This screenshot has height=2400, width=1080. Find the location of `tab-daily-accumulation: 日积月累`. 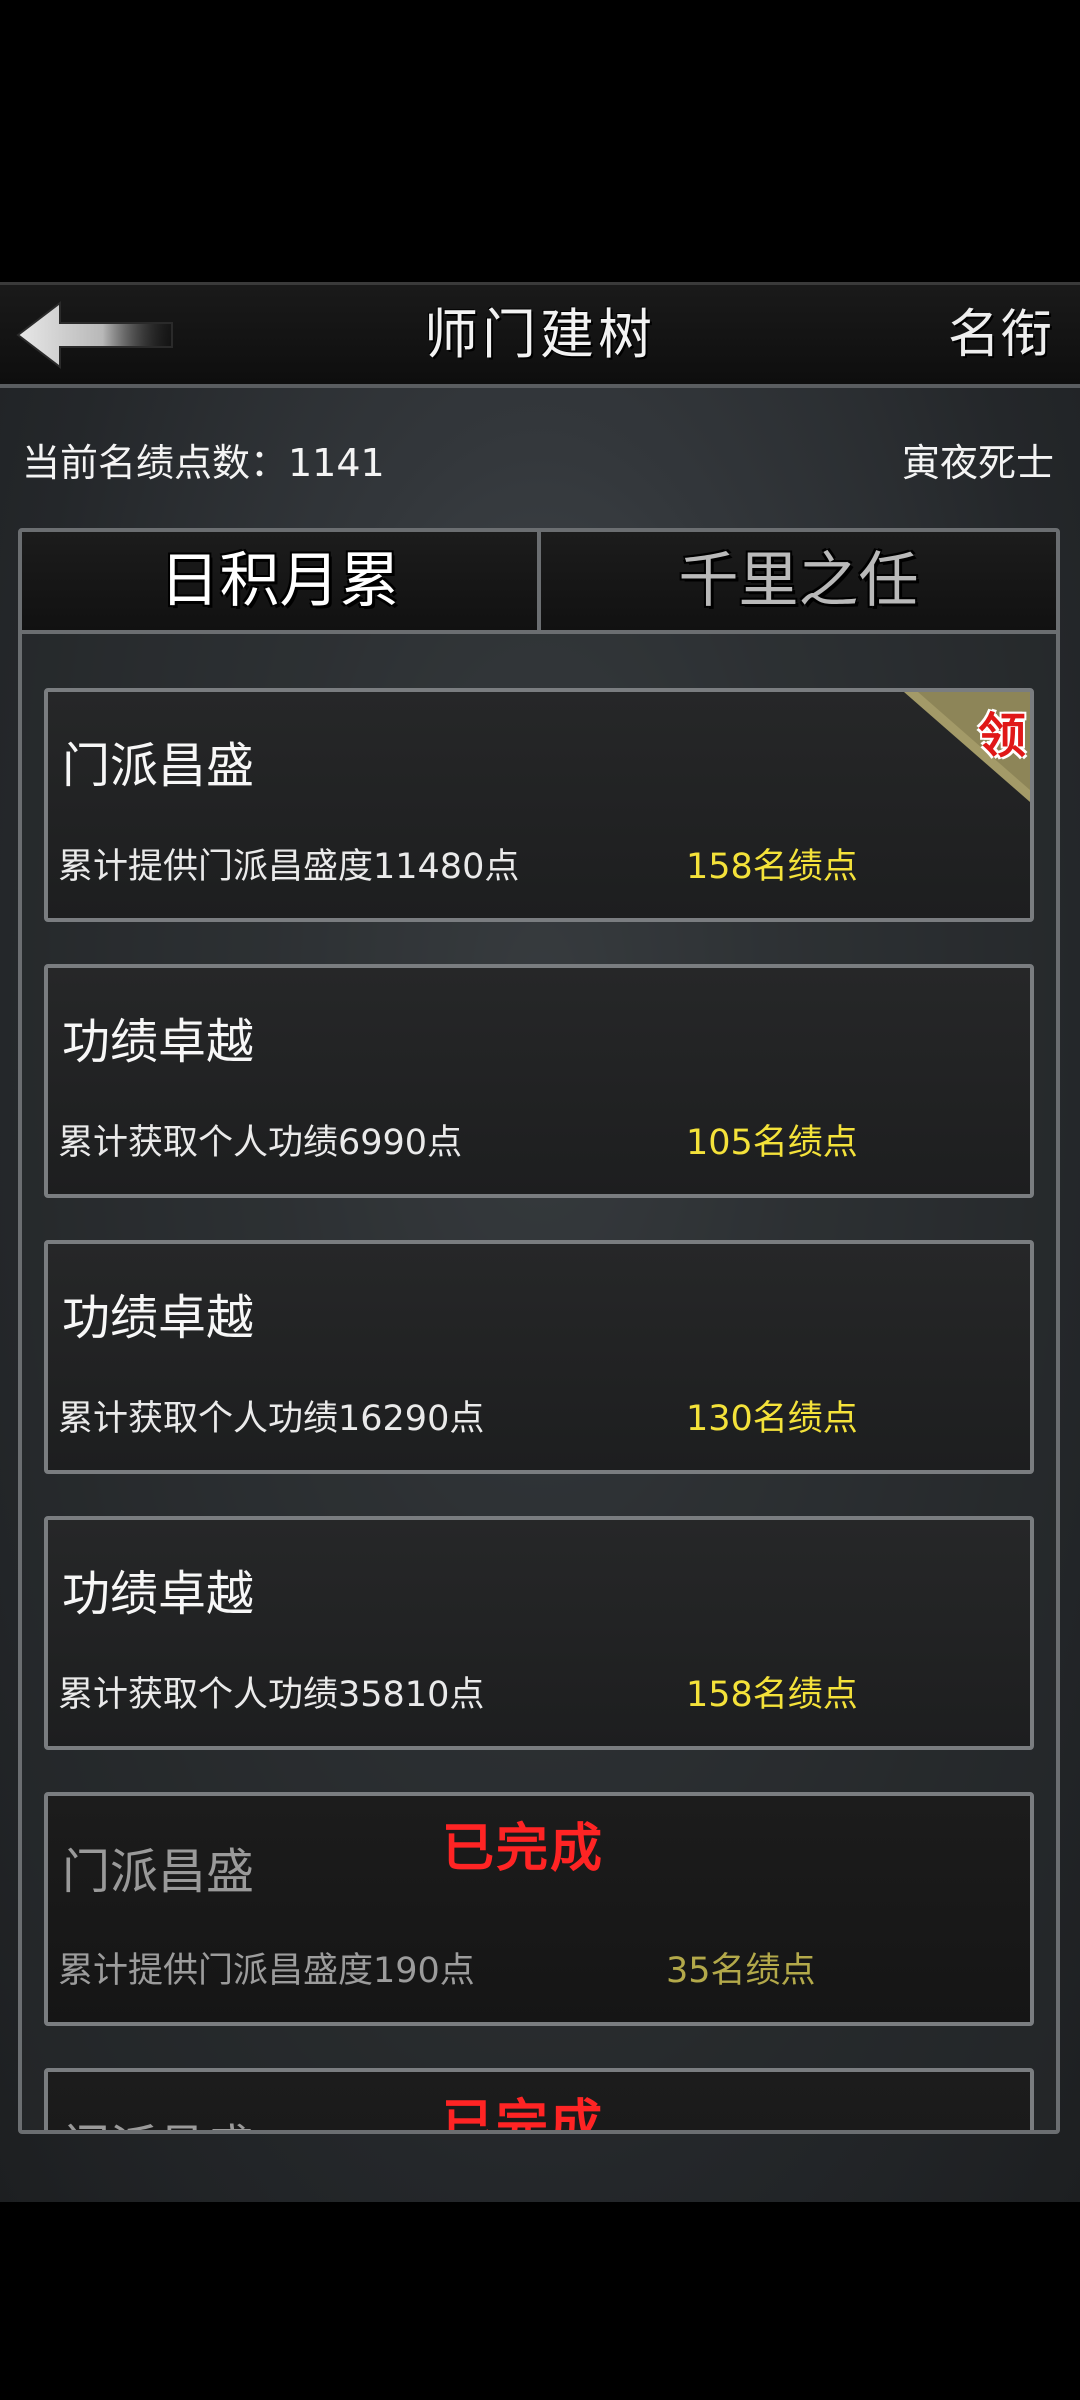

tab-daily-accumulation: 日积月累 is located at coordinates (279, 581).